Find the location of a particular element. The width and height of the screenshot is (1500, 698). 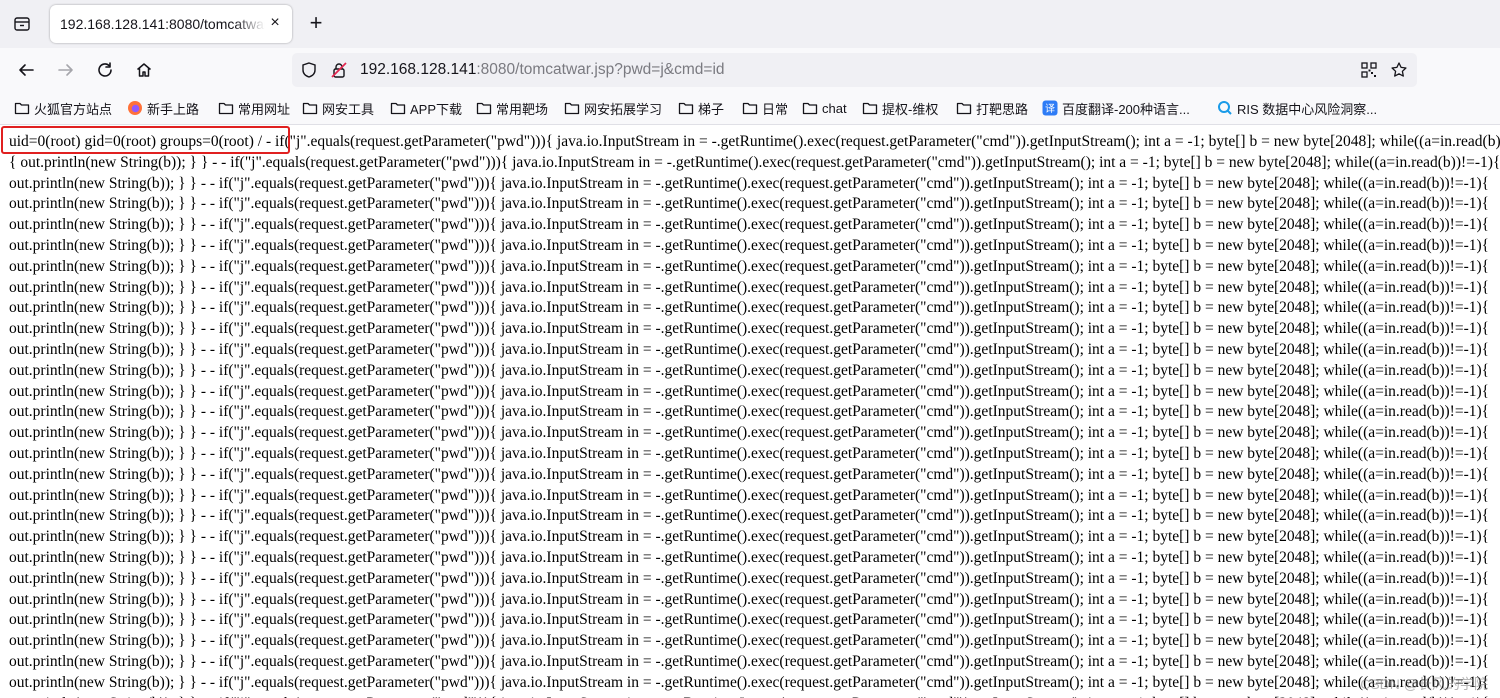

bookmark-item: 打靶思路 is located at coordinates (992, 108).